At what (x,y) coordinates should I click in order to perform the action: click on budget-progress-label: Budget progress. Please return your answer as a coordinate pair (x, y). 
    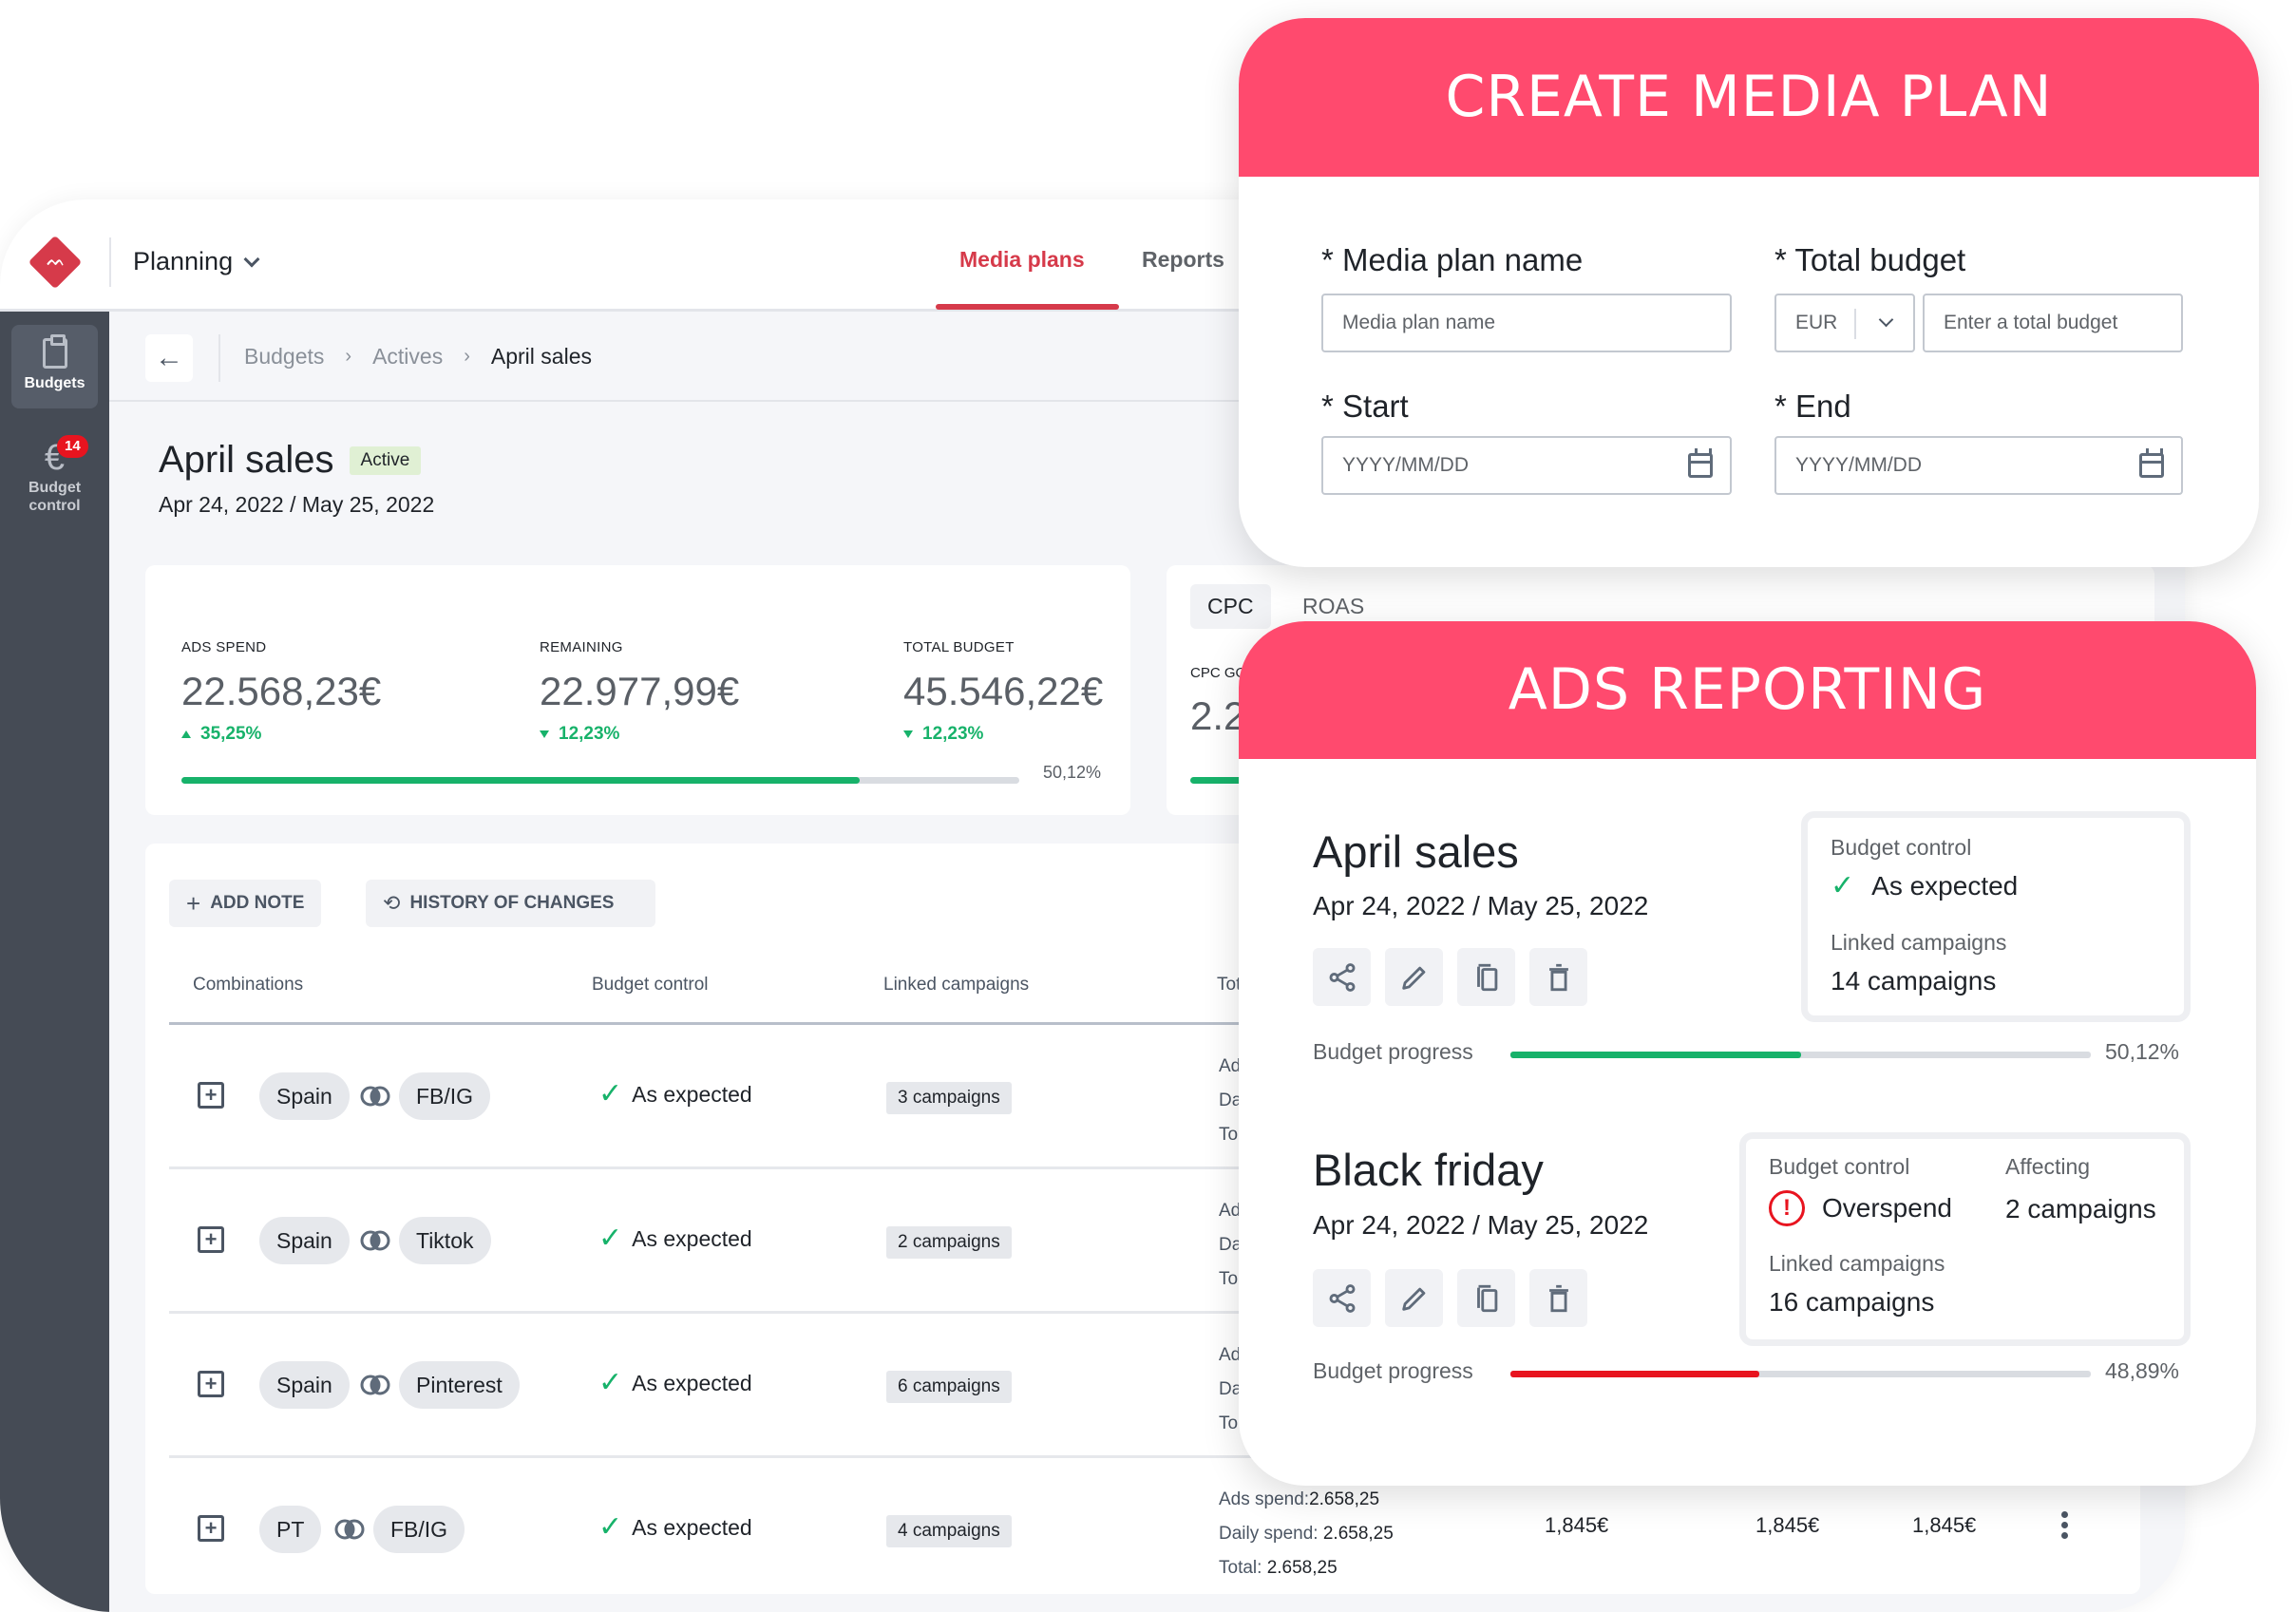
    Looking at the image, I should click on (1393, 1370).